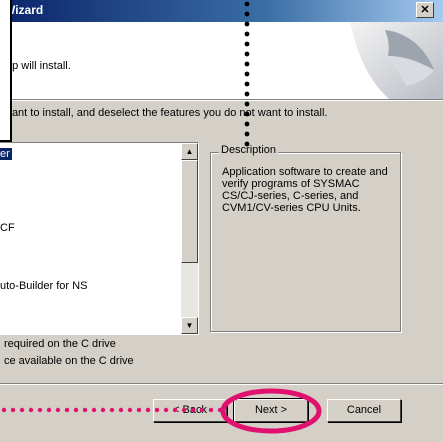 The width and height of the screenshot is (443, 442). I want to click on next-button-highlight, so click(271, 411).